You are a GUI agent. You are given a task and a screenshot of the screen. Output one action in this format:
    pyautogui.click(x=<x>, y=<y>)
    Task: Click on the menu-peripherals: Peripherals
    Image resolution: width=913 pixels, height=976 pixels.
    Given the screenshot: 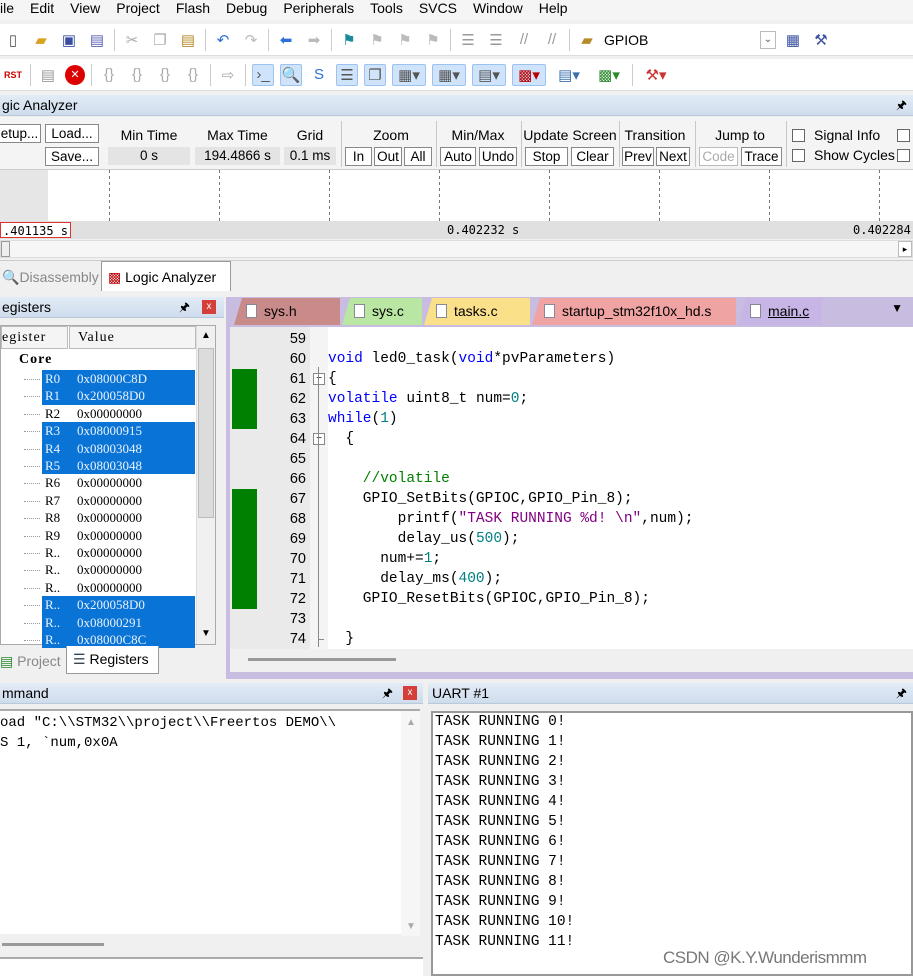 What is the action you would take?
    pyautogui.click(x=318, y=10)
    